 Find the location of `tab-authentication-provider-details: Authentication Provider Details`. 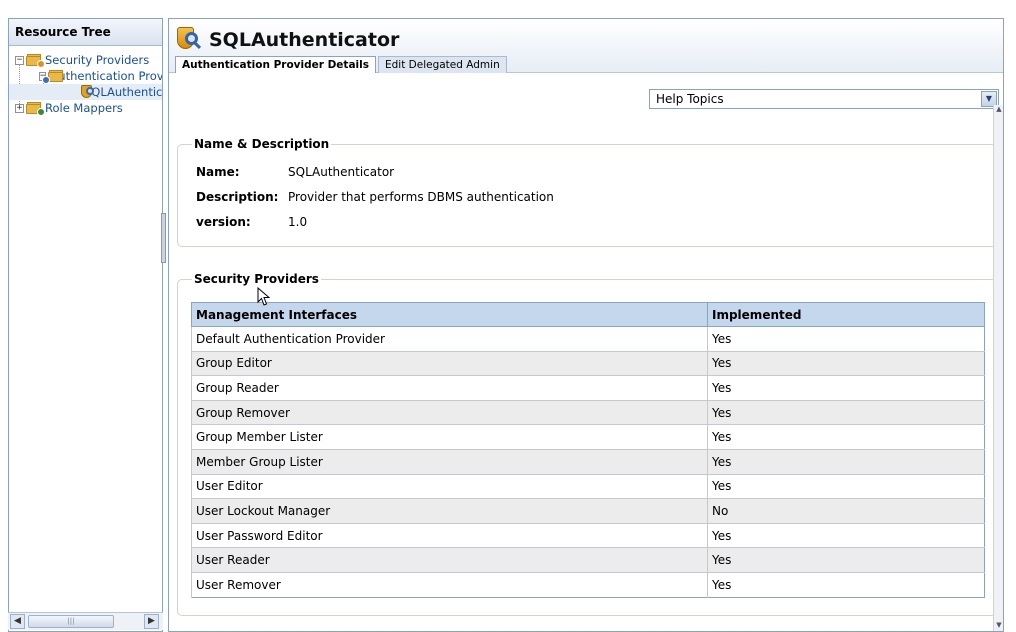

tab-authentication-provider-details: Authentication Provider Details is located at coordinates (275, 64).